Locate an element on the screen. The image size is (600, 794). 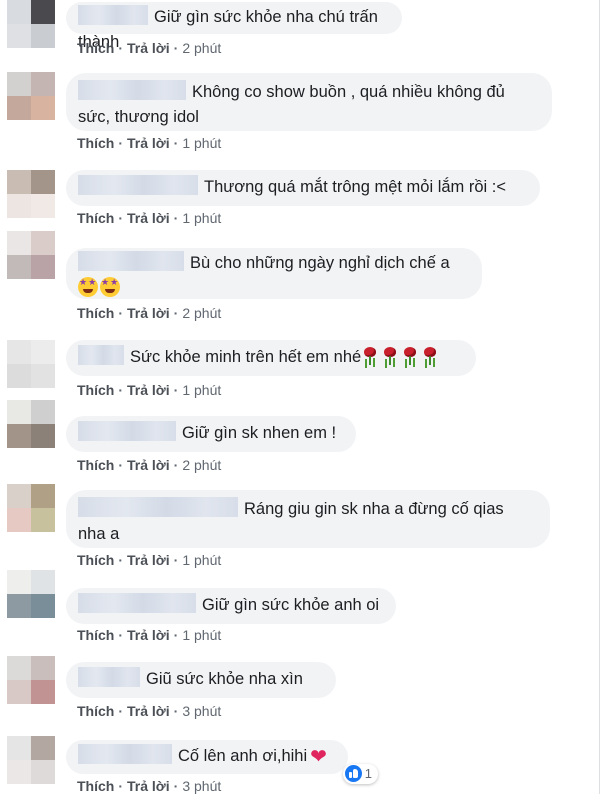
comment-text: Thương quá mắt trông mệt mỏi lắm rồi :< is located at coordinates (355, 187).